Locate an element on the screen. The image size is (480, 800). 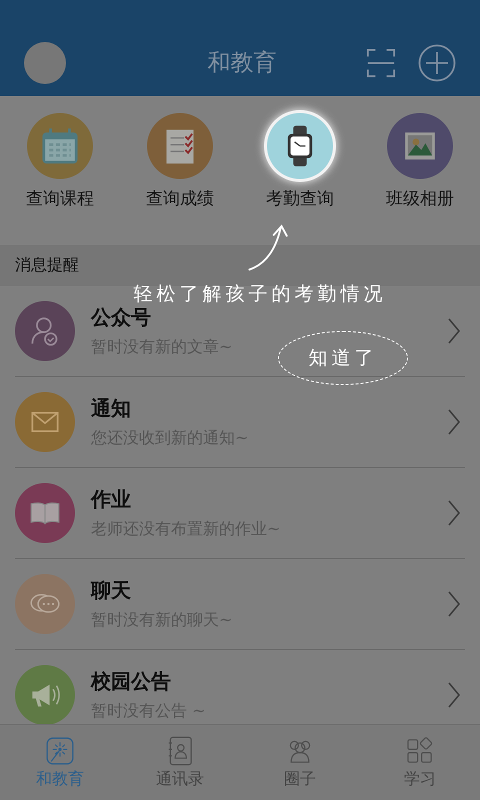
message-title: 作业 is located at coordinates (111, 499).